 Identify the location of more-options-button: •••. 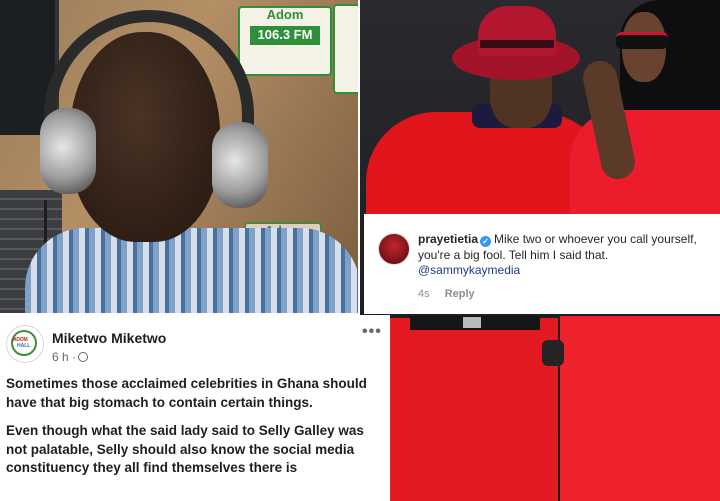
(372, 332).